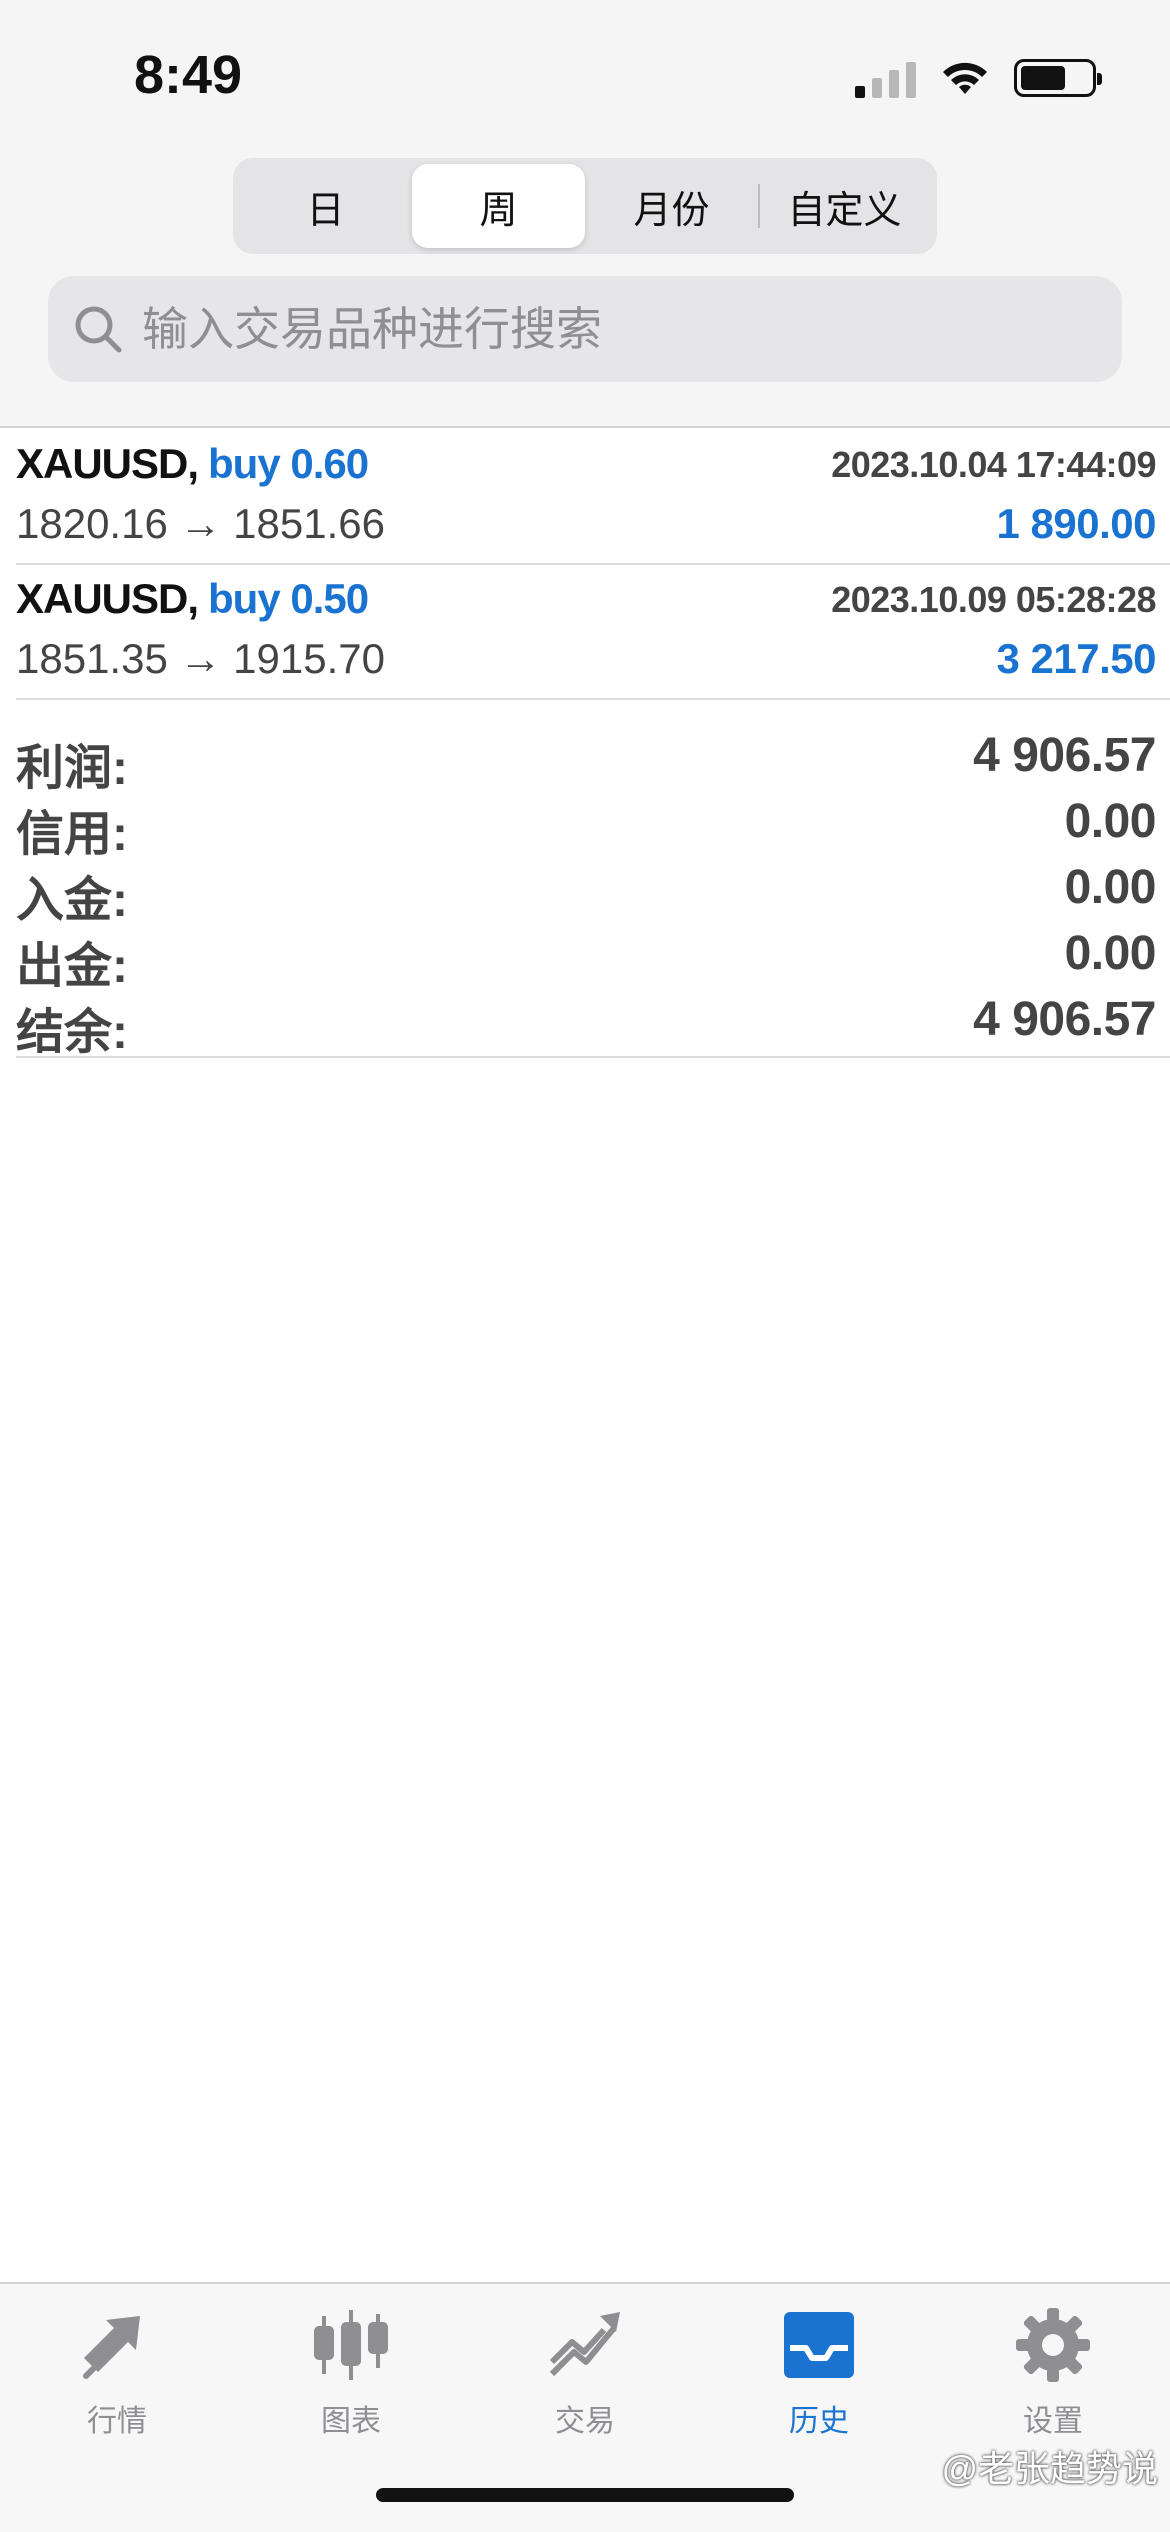 This screenshot has width=1170, height=2532. Describe the element at coordinates (200, 523) in the screenshot. I see `trade-prices: 1820.16 → 1851.66` at that location.